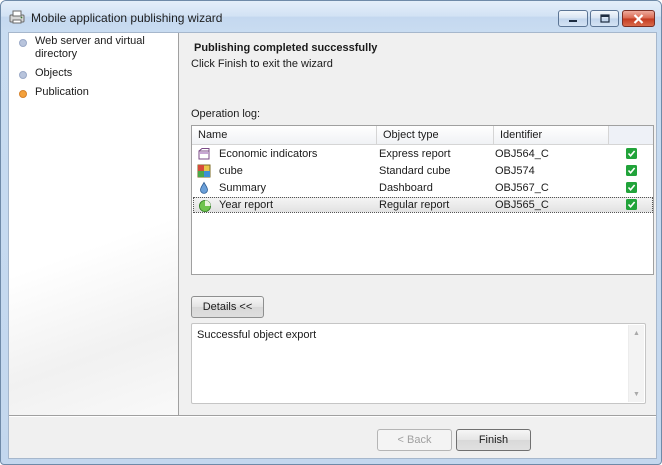  What do you see at coordinates (435, 135) in the screenshot?
I see `column-header-object-type: Object type` at bounding box center [435, 135].